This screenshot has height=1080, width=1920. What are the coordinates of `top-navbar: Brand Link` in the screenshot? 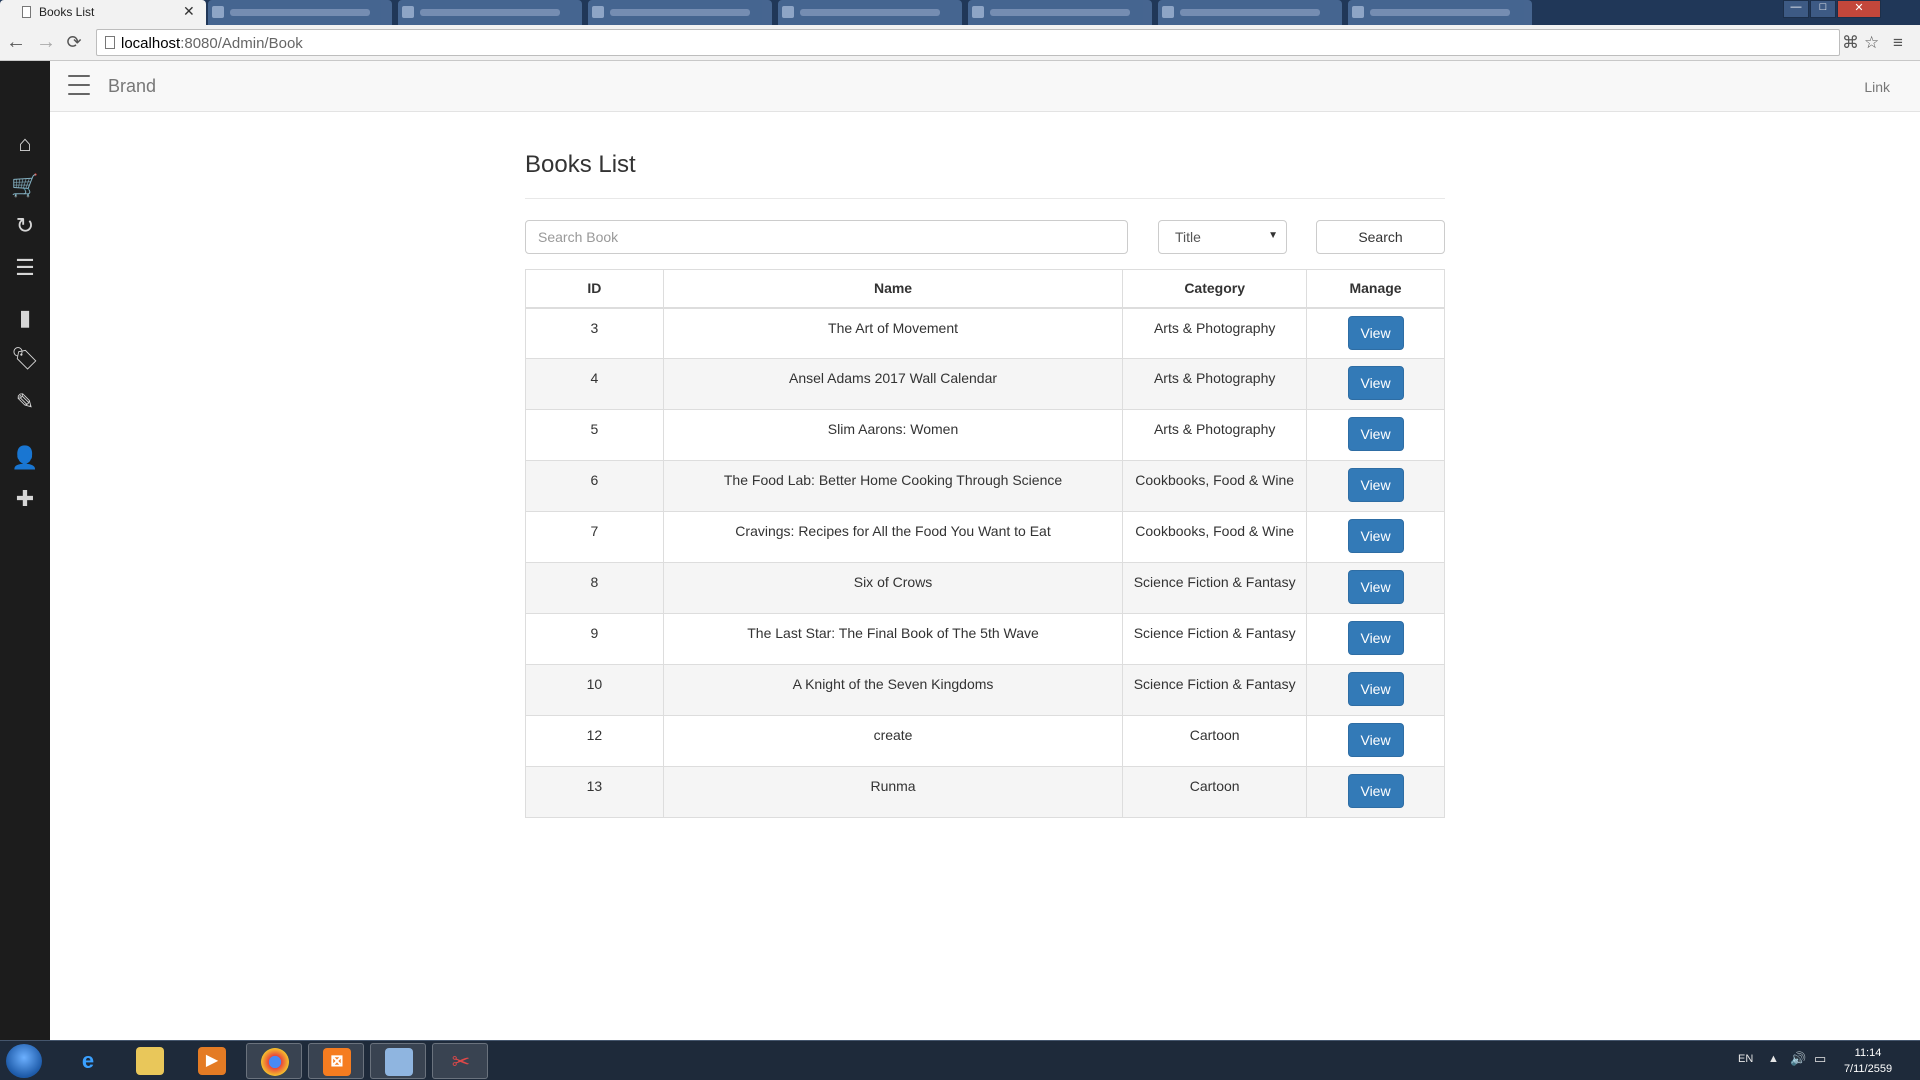 It's located at (985, 86).